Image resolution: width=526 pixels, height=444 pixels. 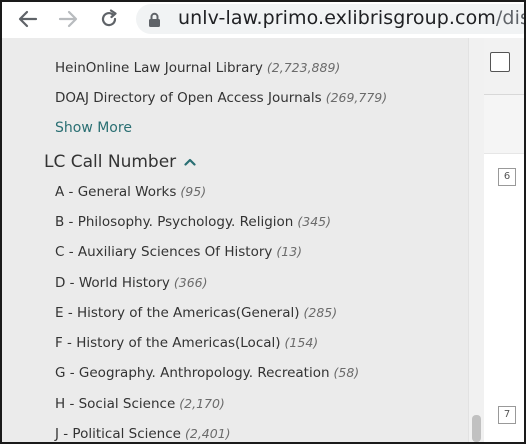 What do you see at coordinates (504, 298) in the screenshot?
I see `results-list: 6 7` at bounding box center [504, 298].